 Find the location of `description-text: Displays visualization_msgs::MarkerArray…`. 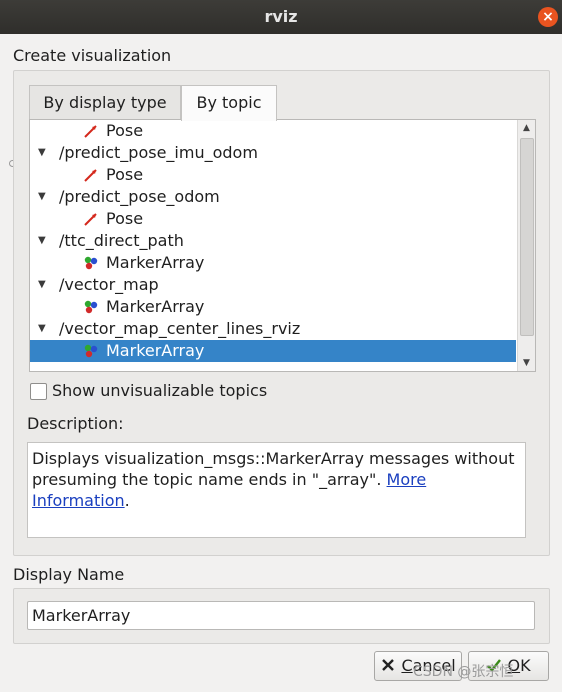

description-text: Displays visualization_msgs::MarkerArray… is located at coordinates (273, 469).